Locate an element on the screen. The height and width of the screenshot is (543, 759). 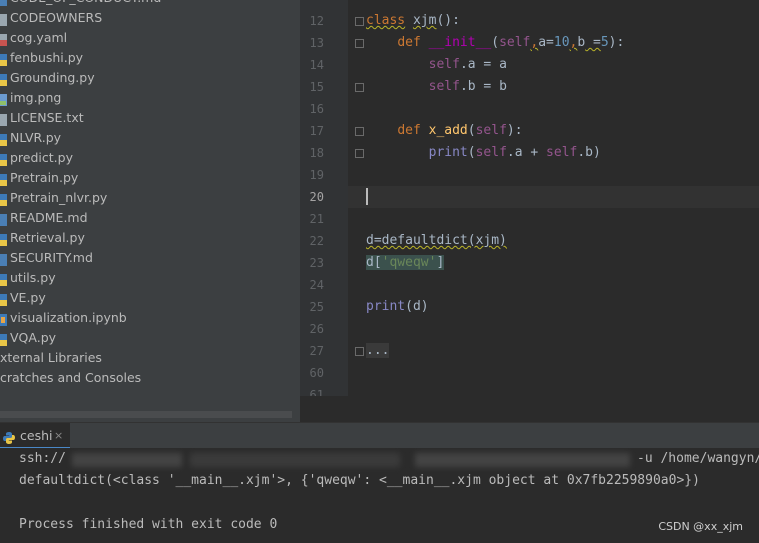
notebook-file-icon is located at coordinates (3, 319).